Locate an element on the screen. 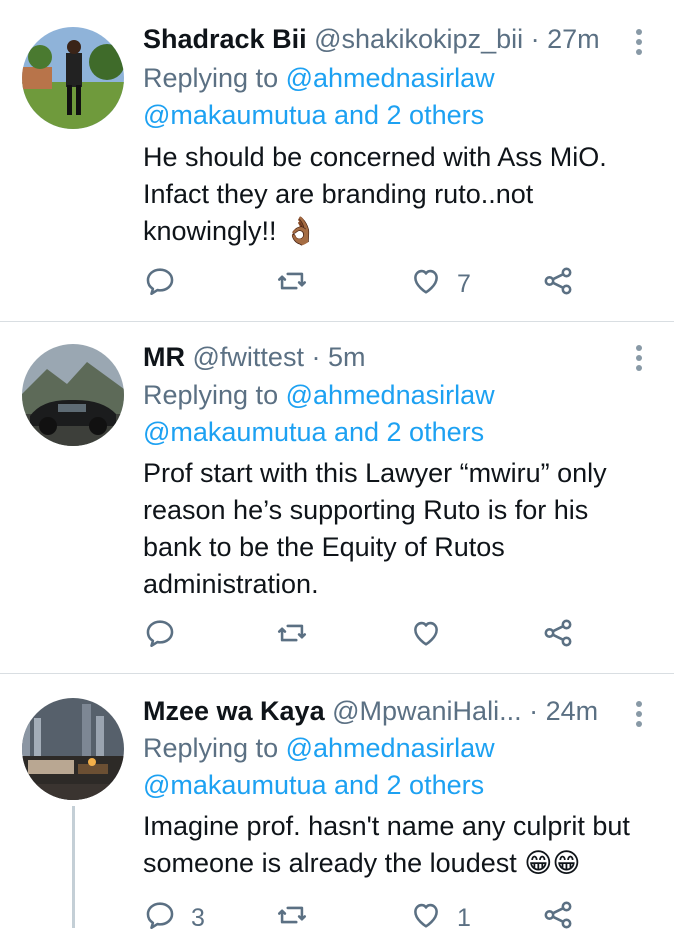 Image resolution: width=674 pixels, height=939 pixels. user-handle: @fwittest is located at coordinates (248, 357).